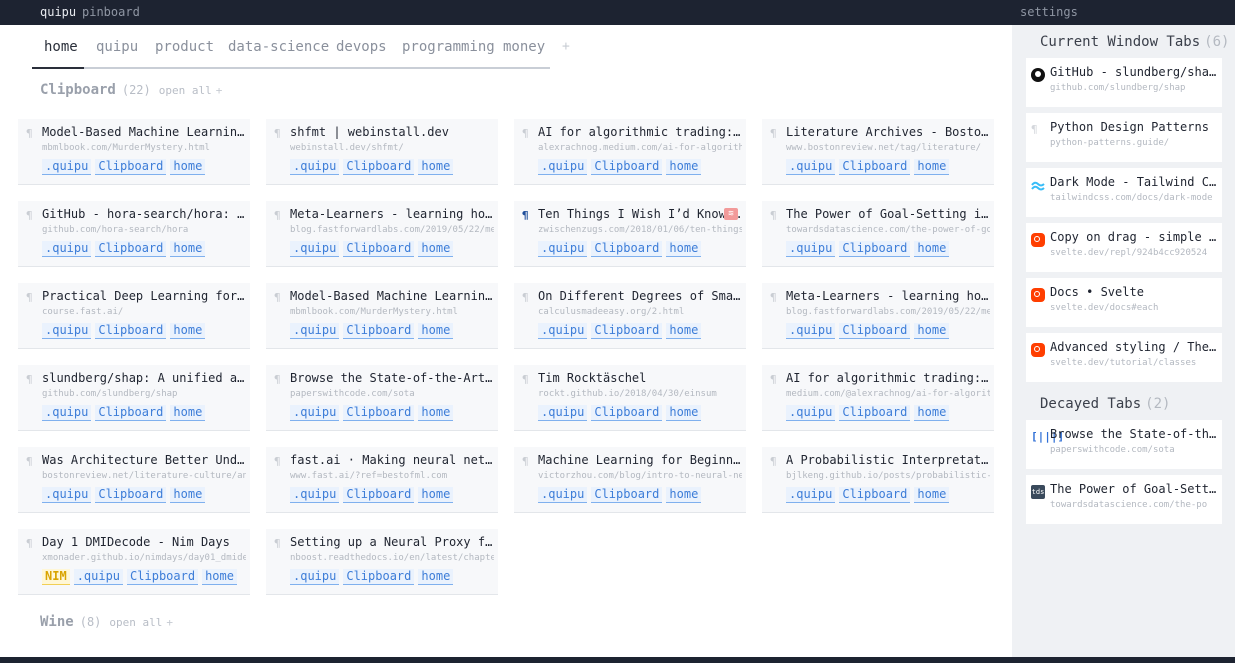 The image size is (1235, 663). I want to click on card-title: Ten Things I Wish I’d Known About bash, so click(640, 214).